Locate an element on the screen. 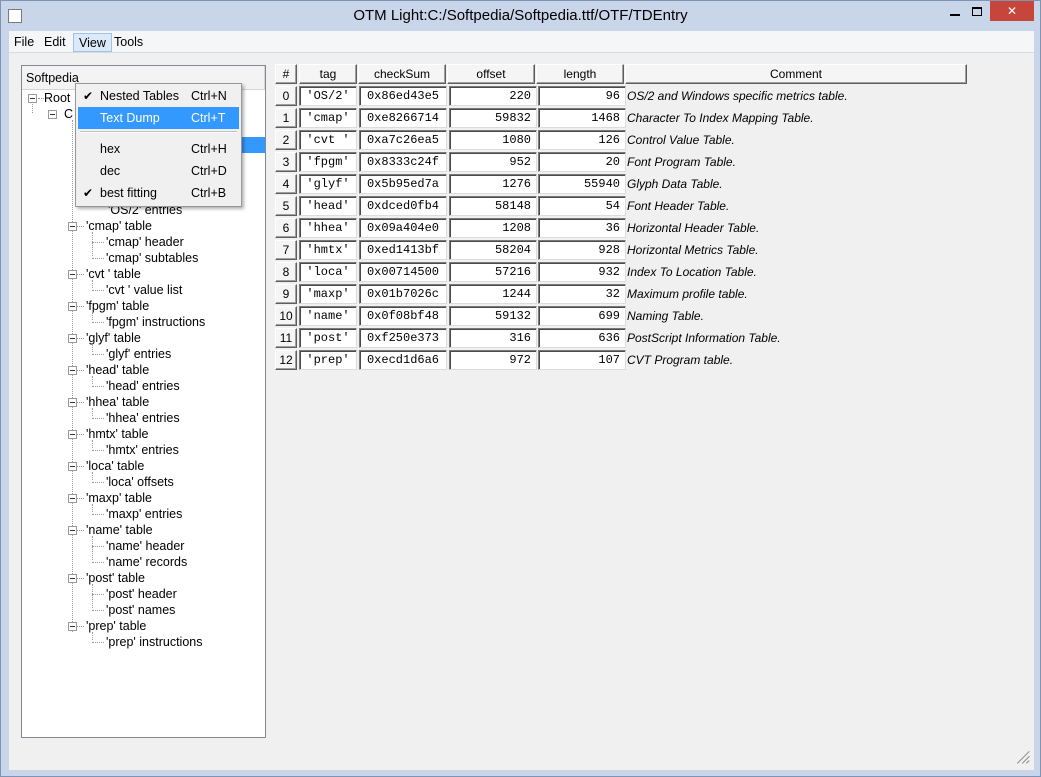 Image resolution: width=1041 pixels, height=777 pixels. tree-item-child: 'cmap' subtables is located at coordinates (152, 258).